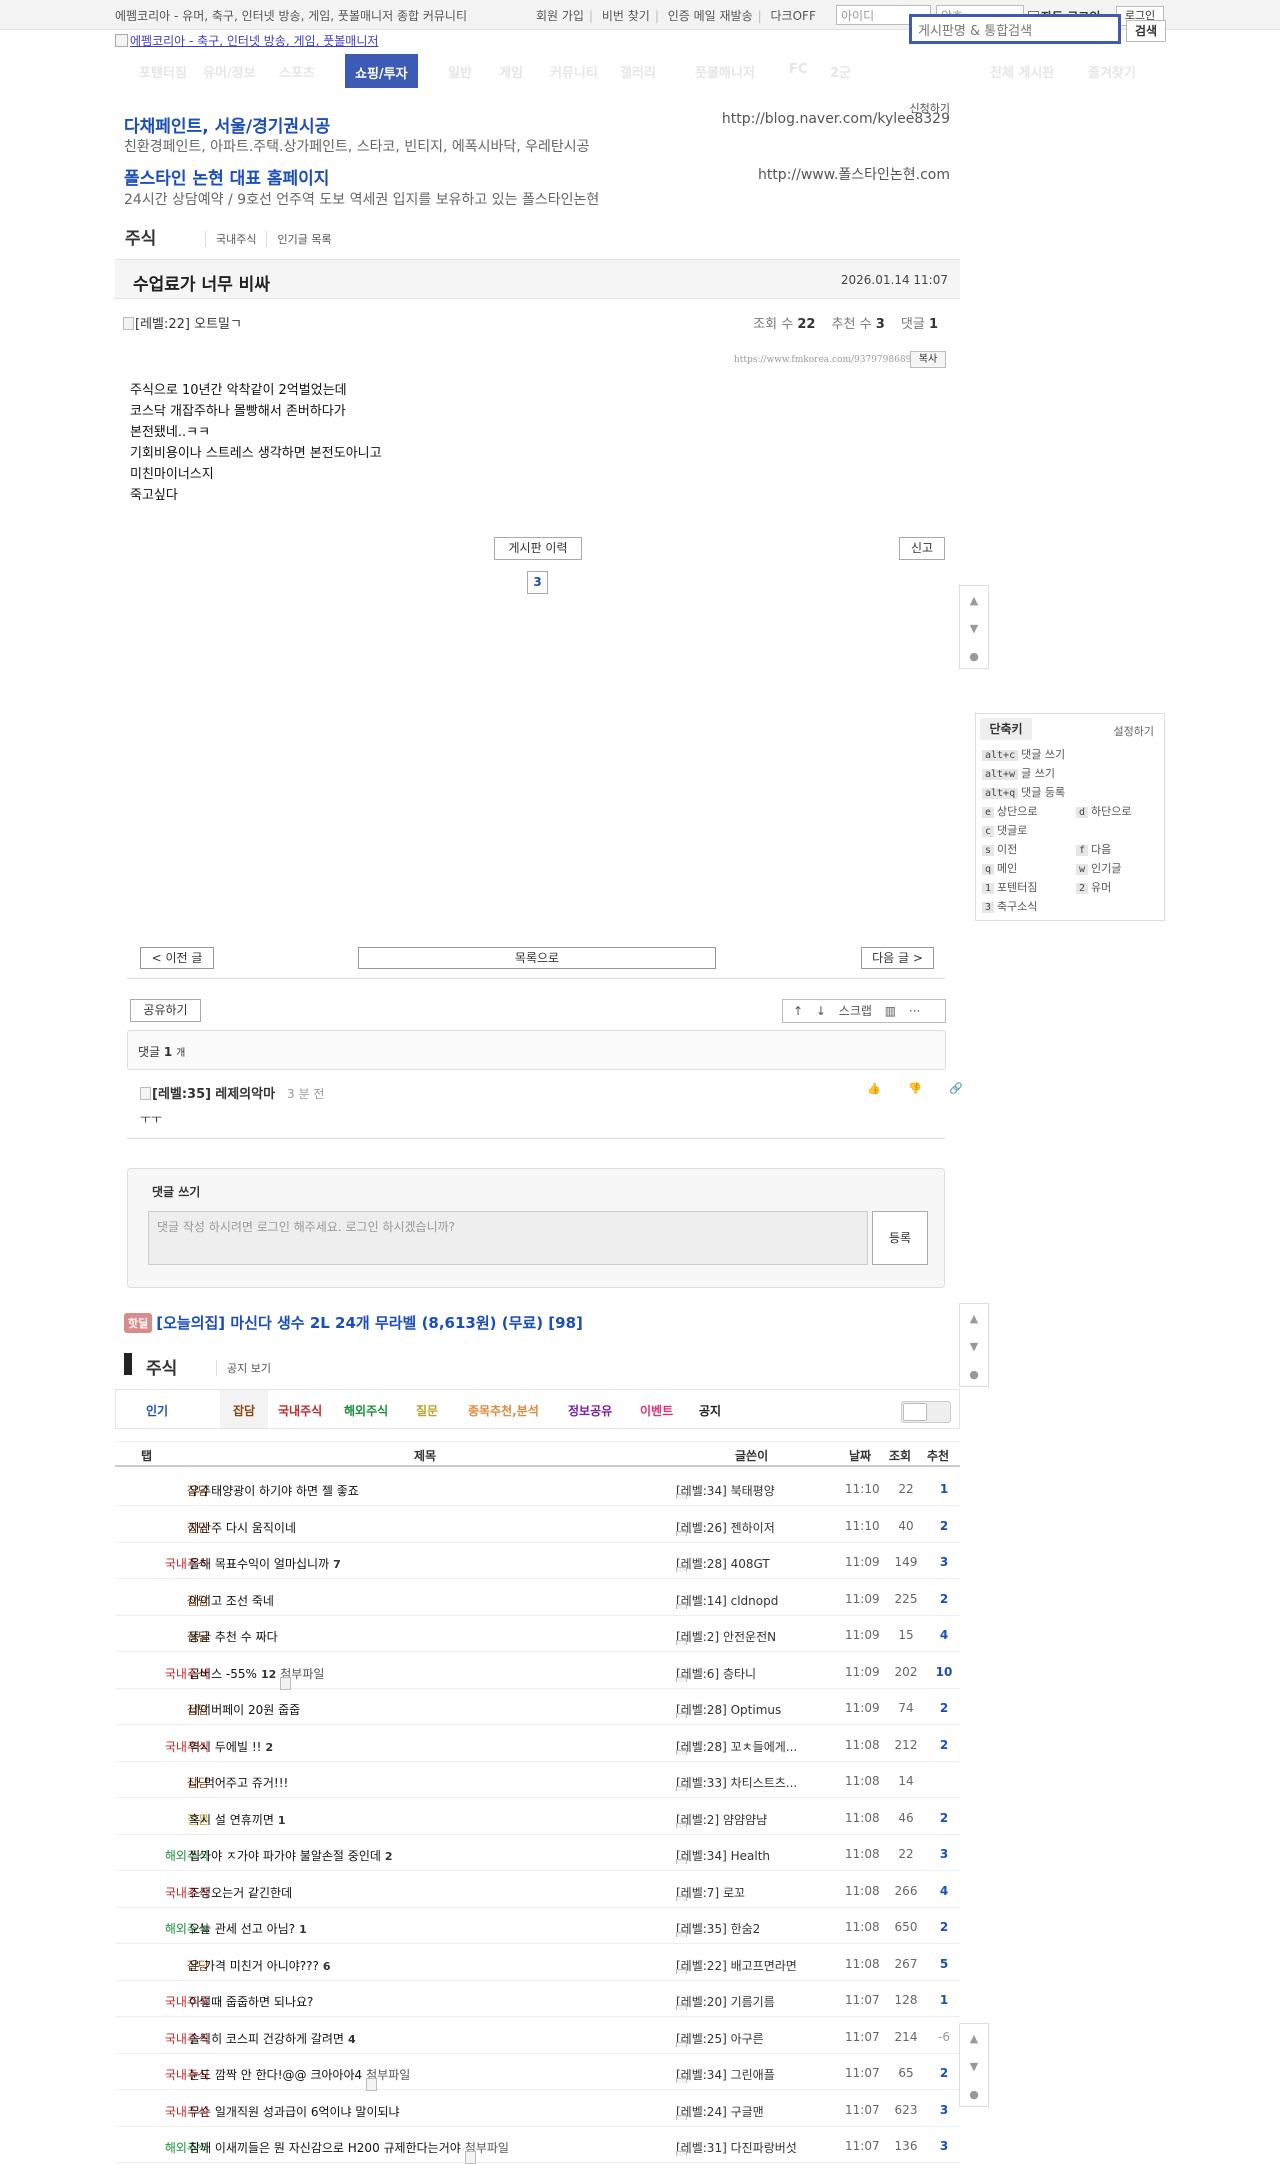 This screenshot has width=1280, height=2164. Describe the element at coordinates (235, 239) in the screenshot. I see `sub-link-domestic: 국내주식` at that location.